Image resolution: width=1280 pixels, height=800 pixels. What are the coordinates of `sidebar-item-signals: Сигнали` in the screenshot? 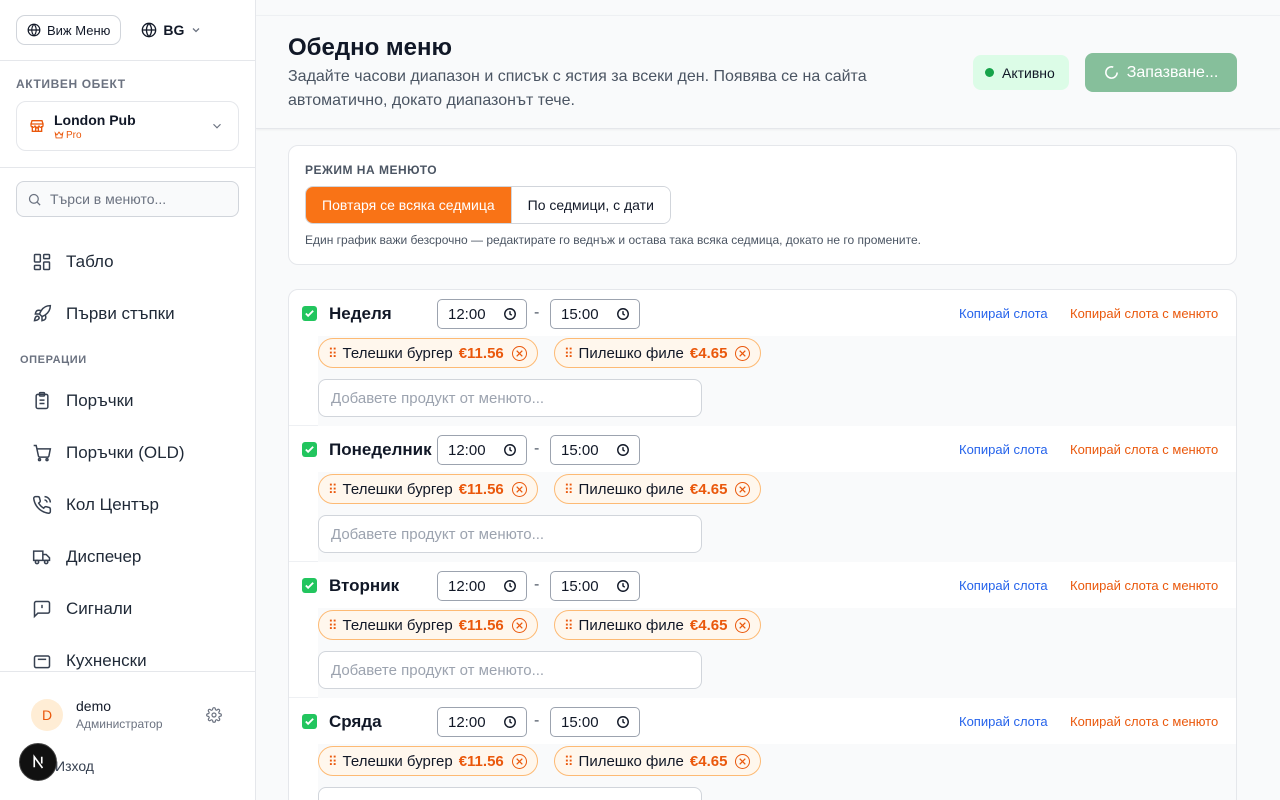 It's located at (82, 609).